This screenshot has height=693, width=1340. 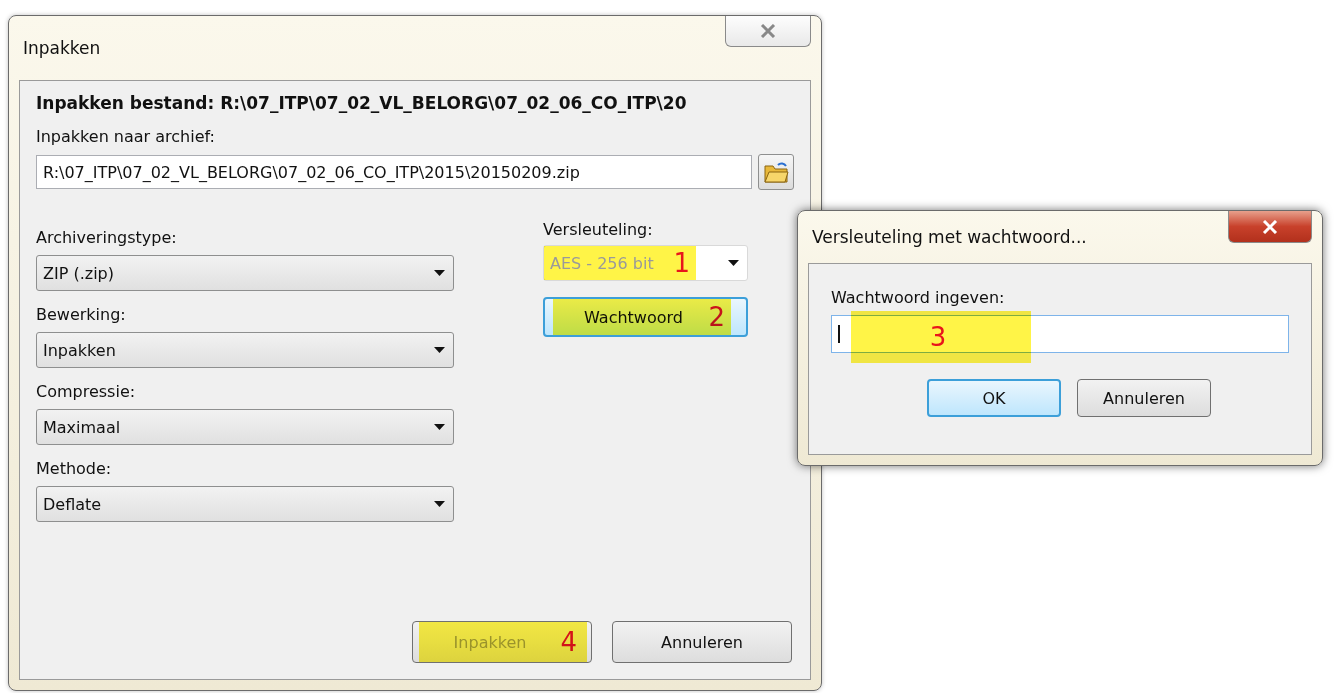 I want to click on window-title: Inpakken, so click(x=62, y=48).